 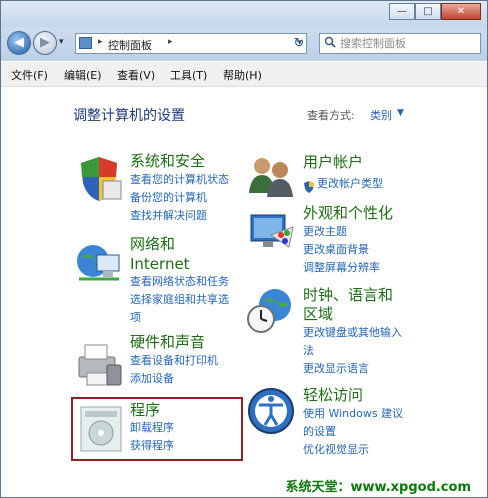 I want to click on maximize-button: □, so click(x=428, y=11).